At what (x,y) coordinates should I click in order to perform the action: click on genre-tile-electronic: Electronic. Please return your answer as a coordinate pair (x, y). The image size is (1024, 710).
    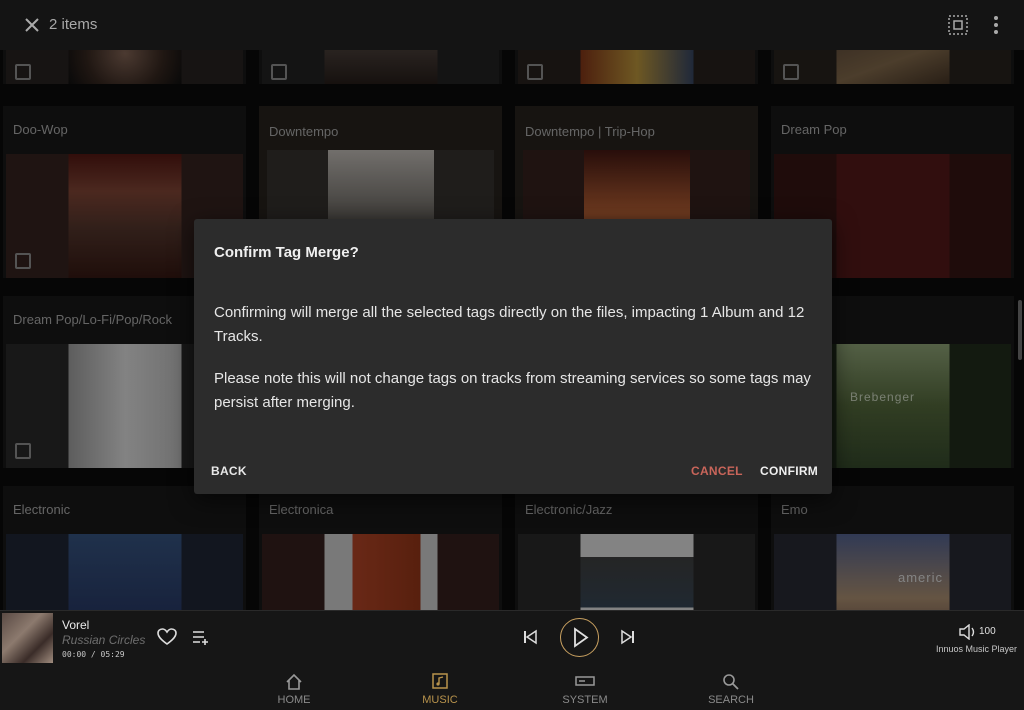
    Looking at the image, I should click on (124, 548).